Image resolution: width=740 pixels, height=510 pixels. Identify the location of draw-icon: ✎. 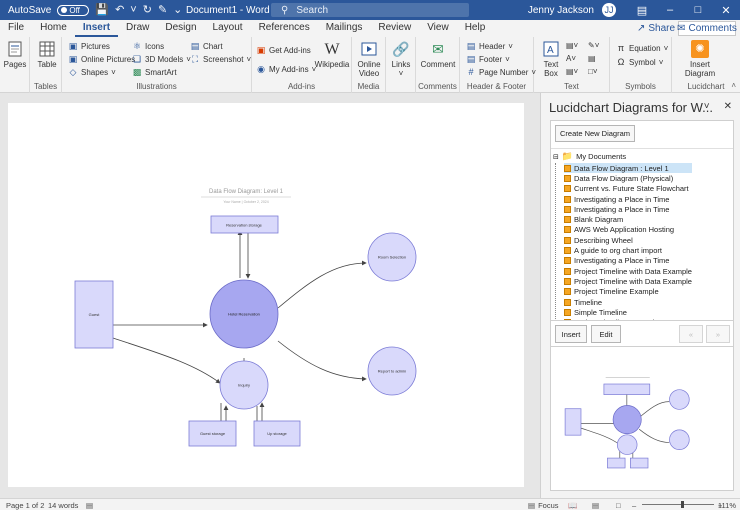
(162, 10).